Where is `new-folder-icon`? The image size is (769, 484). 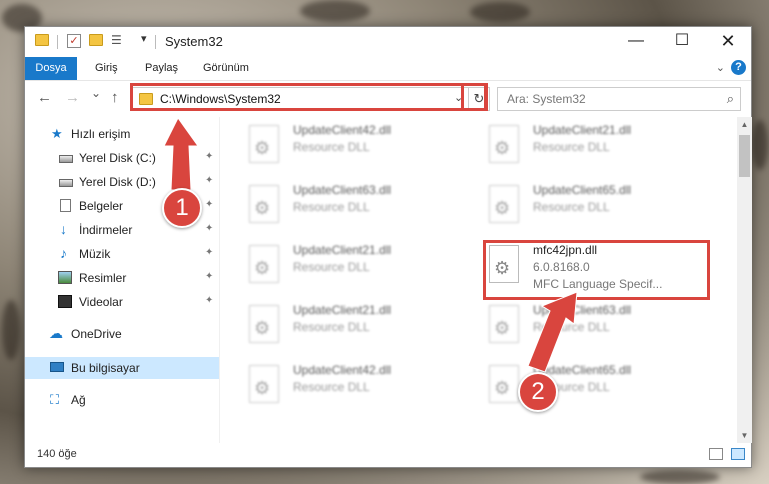
new-folder-icon is located at coordinates (96, 40).